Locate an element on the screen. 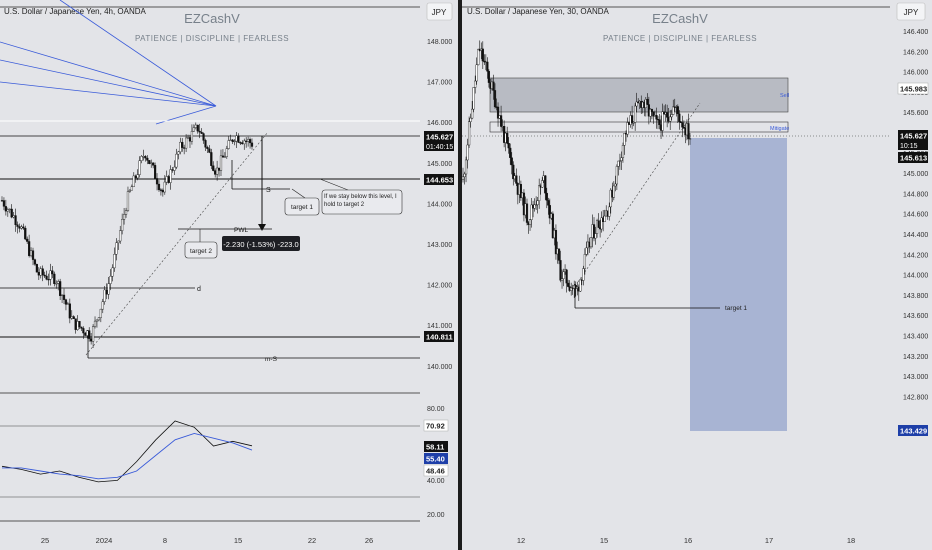 This screenshot has height=550, width=932. right-time-tick: 18 is located at coordinates (851, 540).